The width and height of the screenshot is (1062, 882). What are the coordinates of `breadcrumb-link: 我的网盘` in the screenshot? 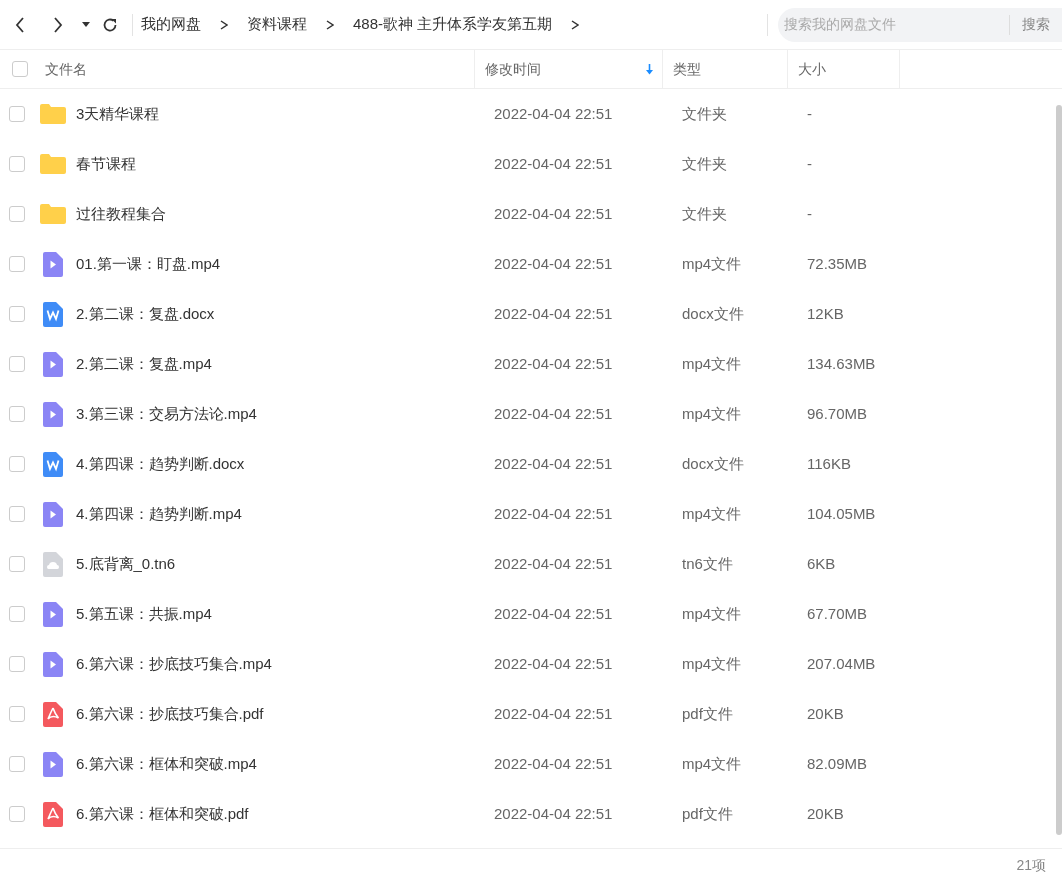 It's located at (171, 24).